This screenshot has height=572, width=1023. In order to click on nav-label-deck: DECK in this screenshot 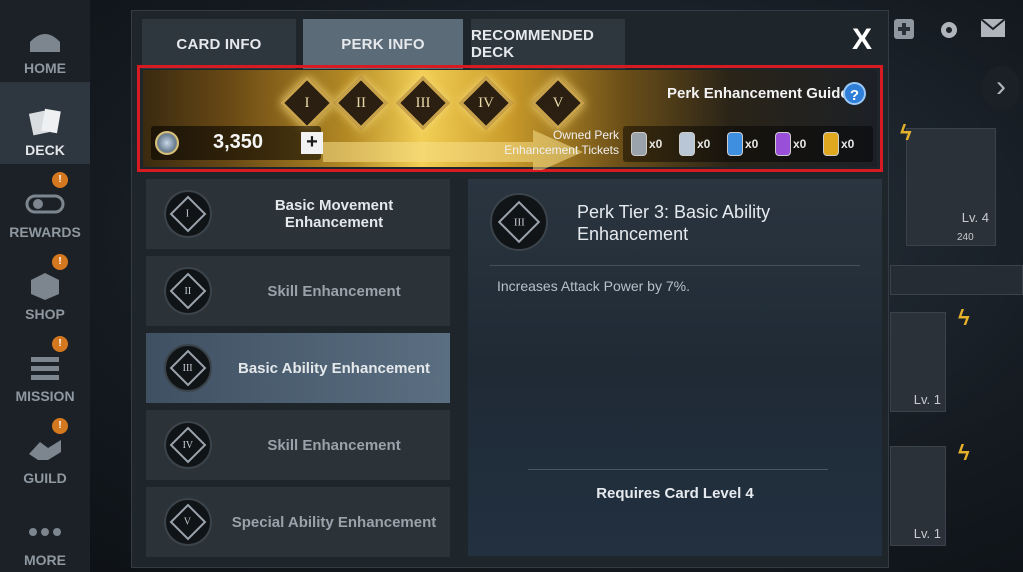, I will do `click(45, 150)`.